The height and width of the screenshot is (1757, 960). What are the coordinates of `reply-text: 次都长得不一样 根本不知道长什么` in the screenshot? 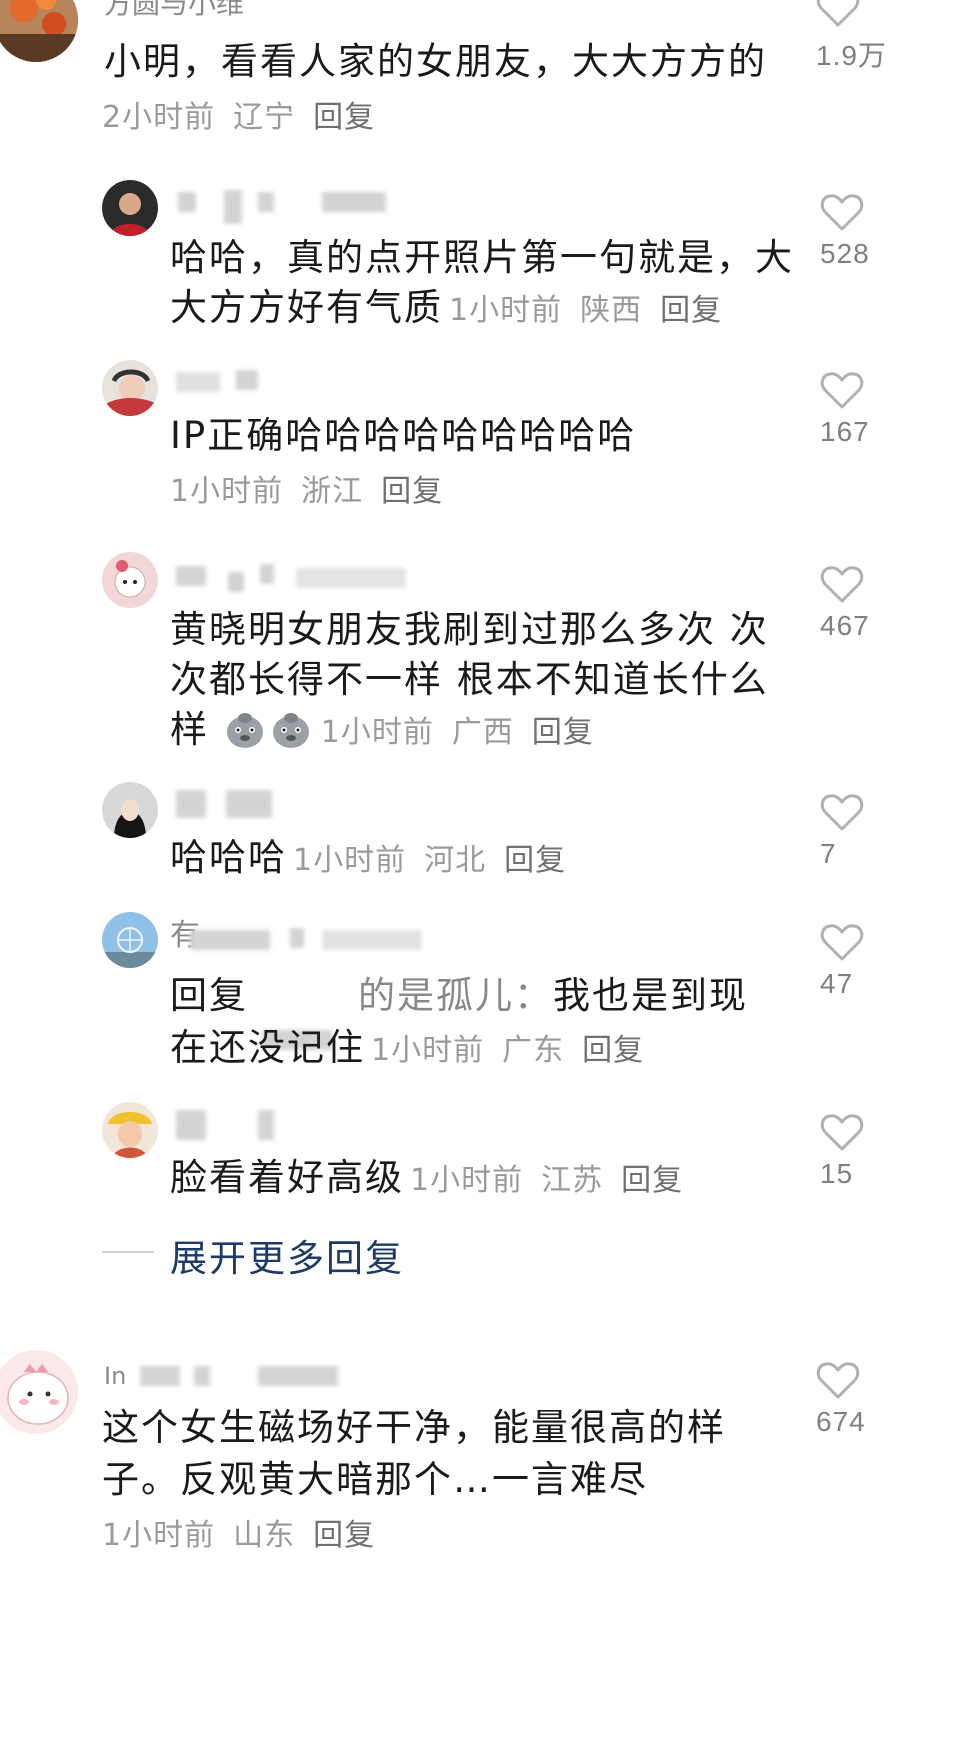 It's located at (469, 679).